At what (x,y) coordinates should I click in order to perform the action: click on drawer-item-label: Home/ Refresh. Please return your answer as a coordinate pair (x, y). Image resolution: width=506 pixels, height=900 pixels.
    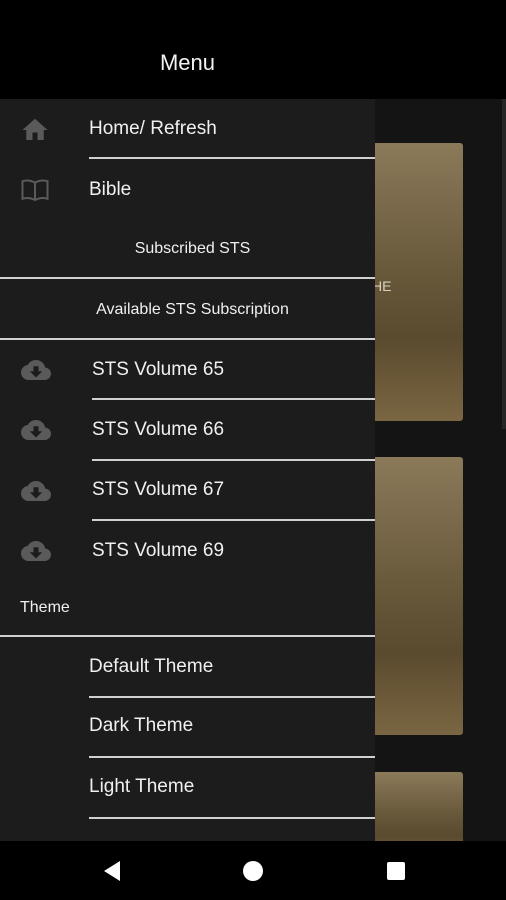
    Looking at the image, I should click on (153, 128).